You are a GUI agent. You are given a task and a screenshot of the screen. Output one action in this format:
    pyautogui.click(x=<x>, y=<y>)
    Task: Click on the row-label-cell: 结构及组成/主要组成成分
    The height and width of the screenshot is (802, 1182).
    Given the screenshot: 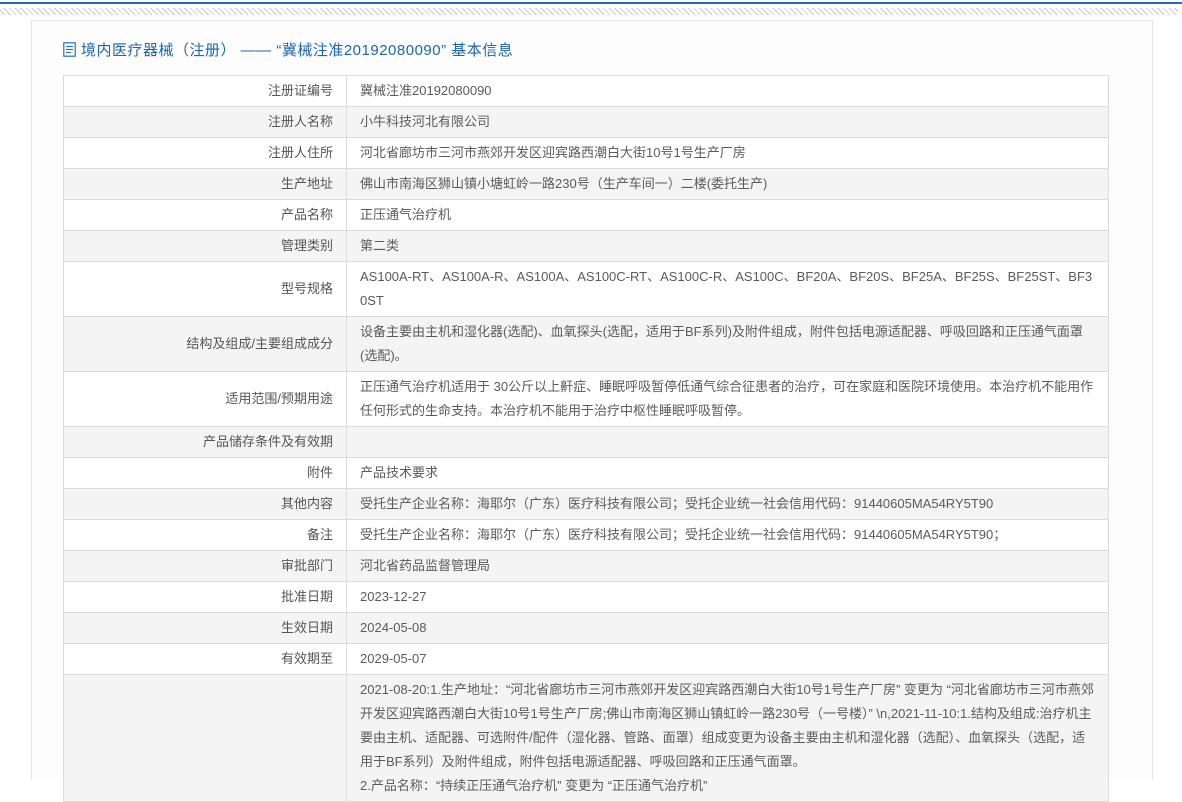 What is the action you would take?
    pyautogui.click(x=205, y=344)
    